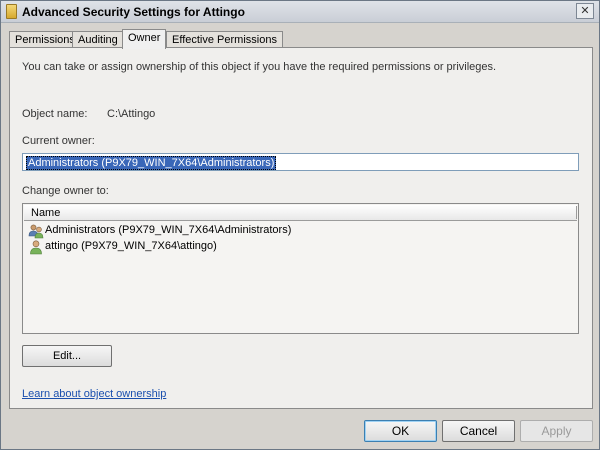 This screenshot has width=600, height=450. I want to click on tab-owner: Owner, so click(144, 39).